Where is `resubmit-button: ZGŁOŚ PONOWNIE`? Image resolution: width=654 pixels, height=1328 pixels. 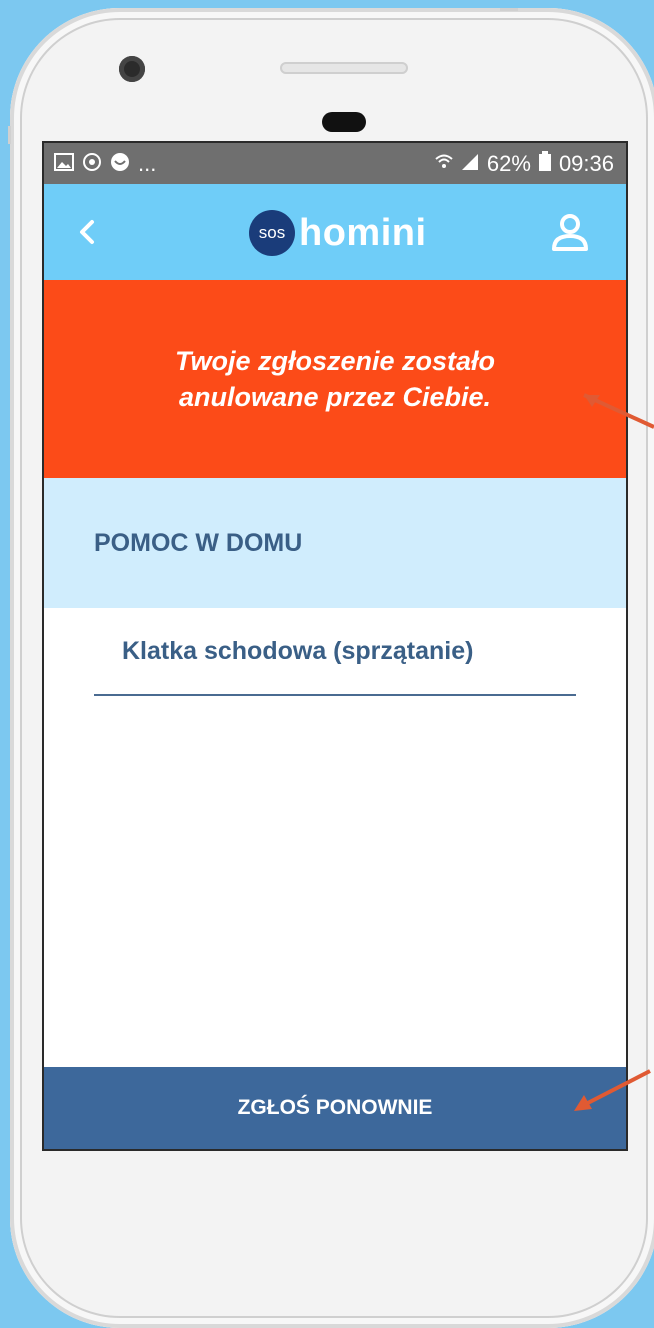 resubmit-button: ZGŁOŚ PONOWNIE is located at coordinates (335, 1108).